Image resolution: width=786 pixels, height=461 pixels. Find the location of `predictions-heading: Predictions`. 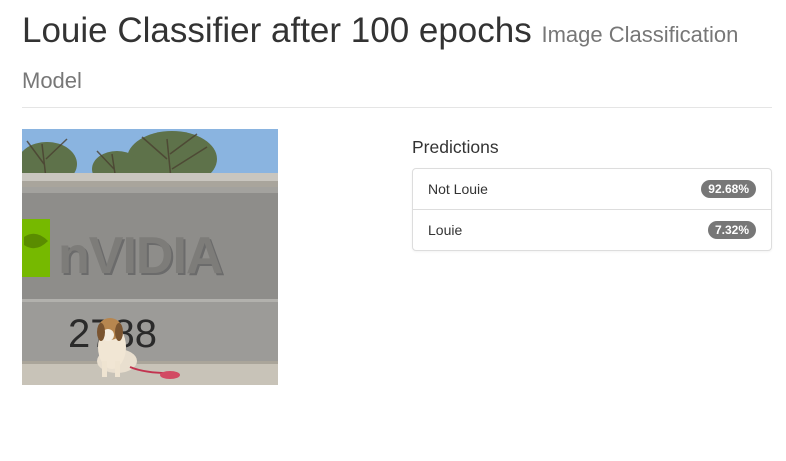

predictions-heading: Predictions is located at coordinates (455, 147).